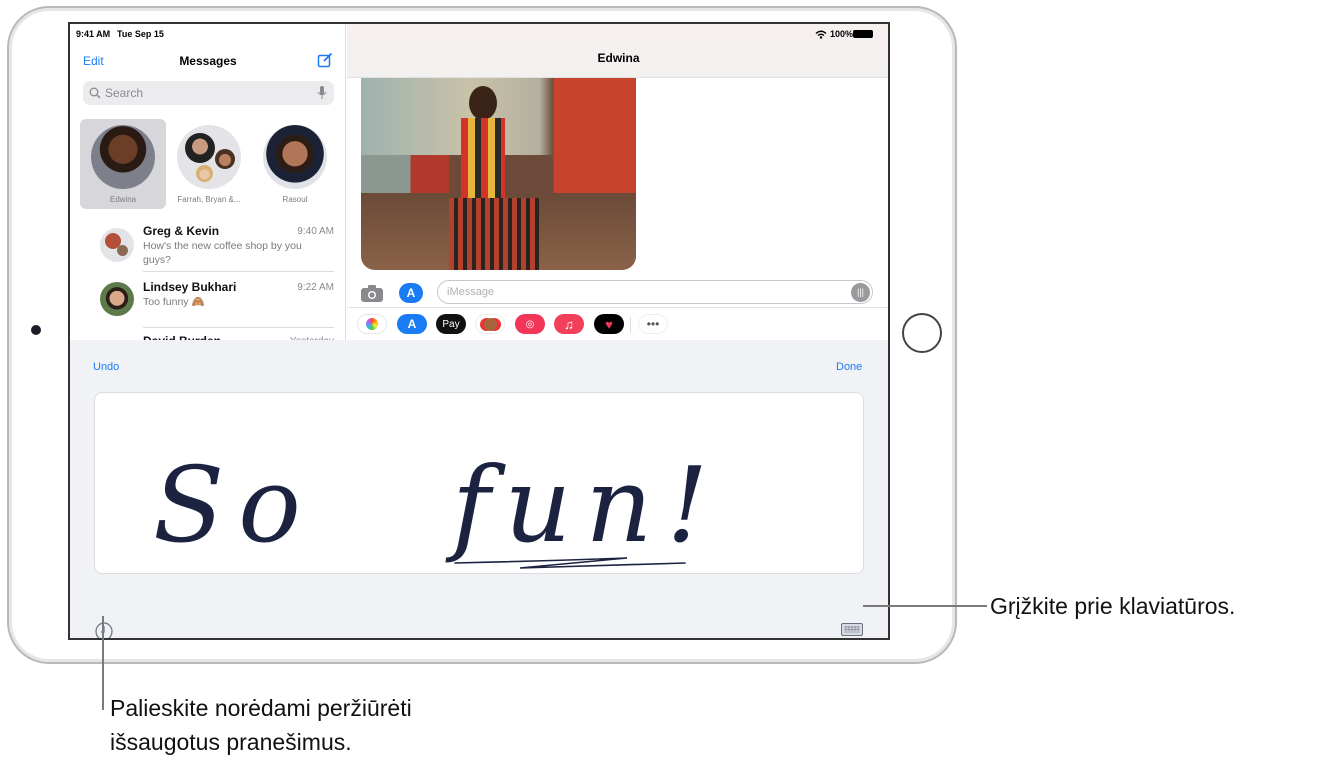 The width and height of the screenshot is (1319, 761). Describe the element at coordinates (106, 367) in the screenshot. I see `undo-button: Undo` at that location.